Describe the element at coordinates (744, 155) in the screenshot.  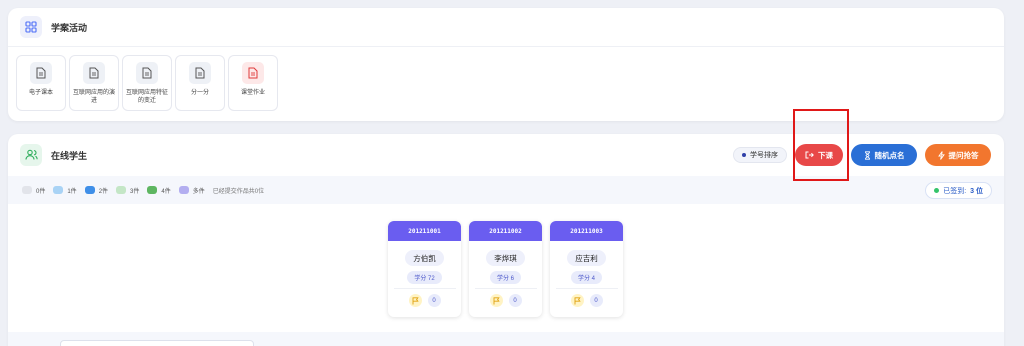
I see `dot-icon` at that location.